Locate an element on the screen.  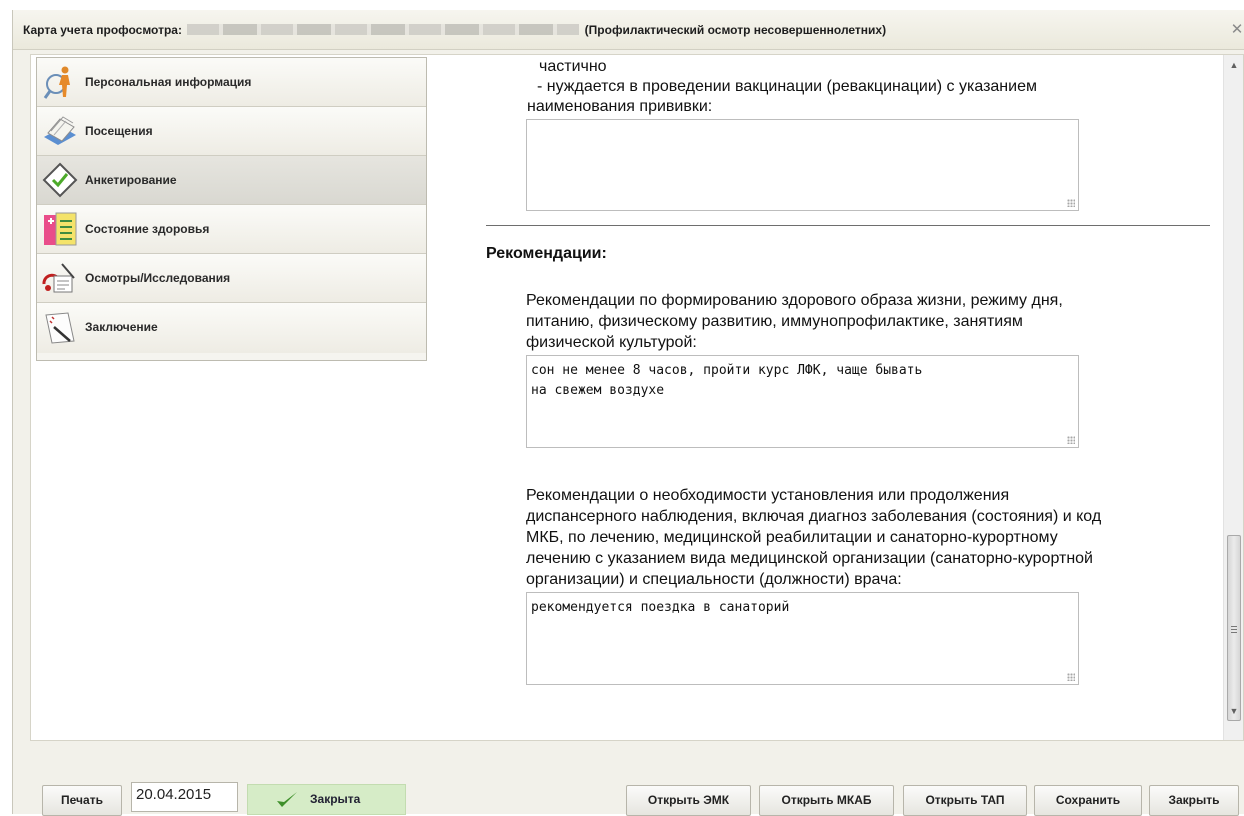
nav-item-label: Персональная информация is located at coordinates (168, 82).